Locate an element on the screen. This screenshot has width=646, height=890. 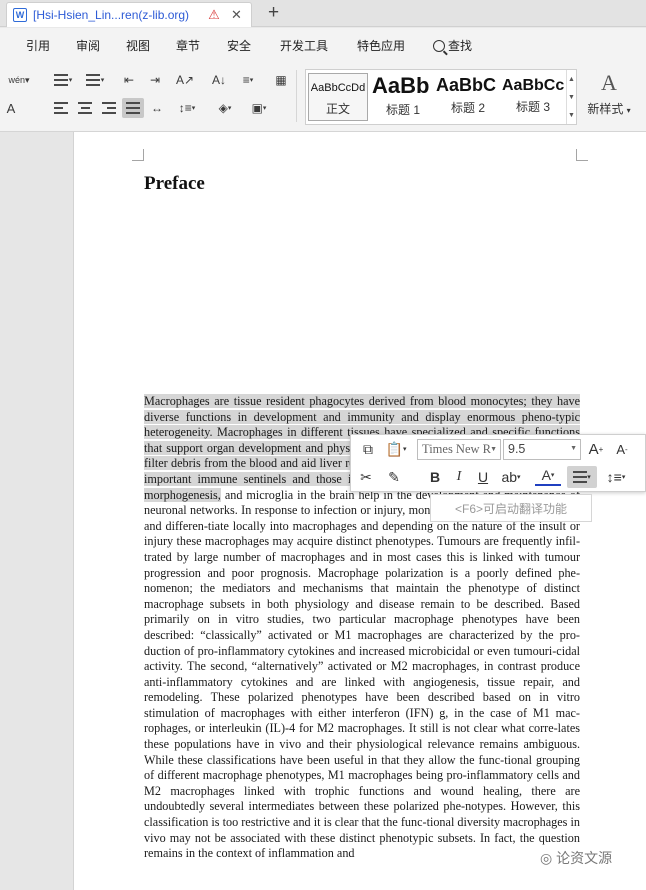
scroll-down-icon: ▼ is located at coordinates (571, 97).